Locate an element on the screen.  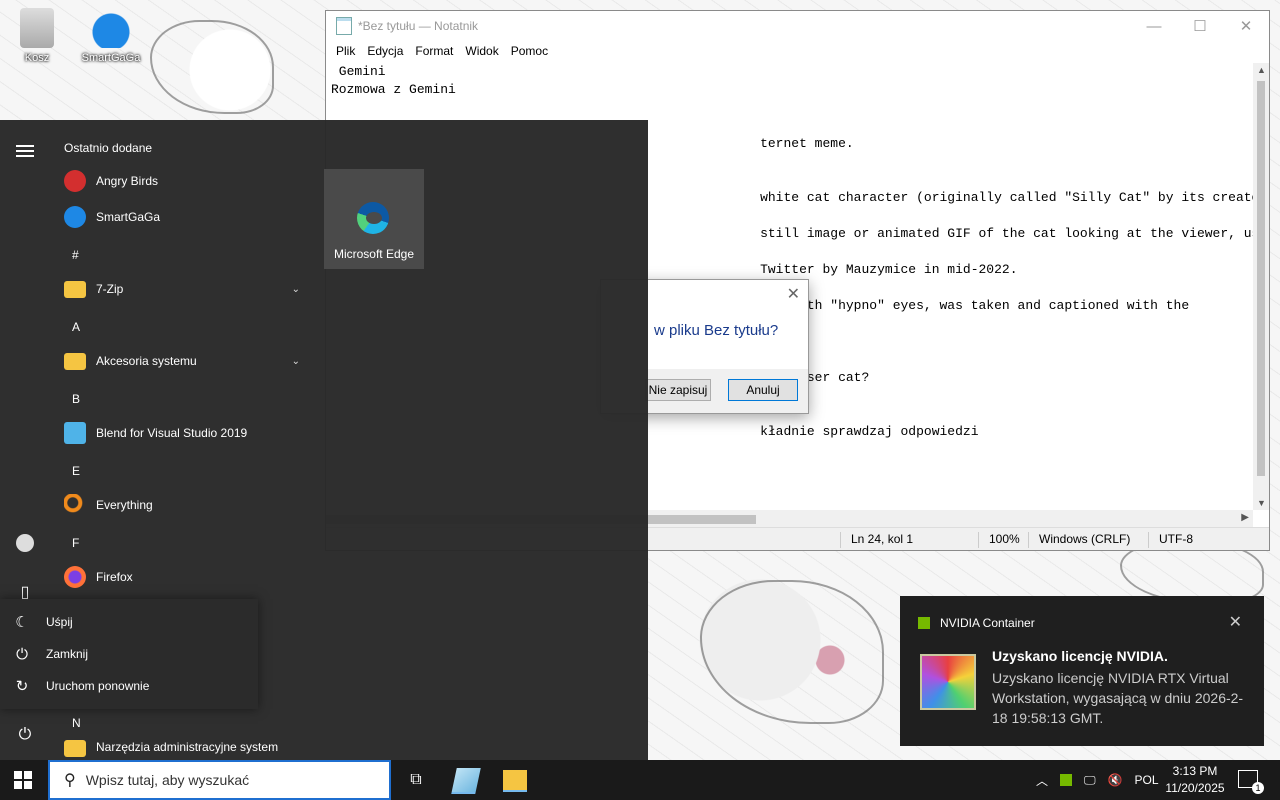
scroll-down-icon: ▼ is located at coordinates (1261, 503).